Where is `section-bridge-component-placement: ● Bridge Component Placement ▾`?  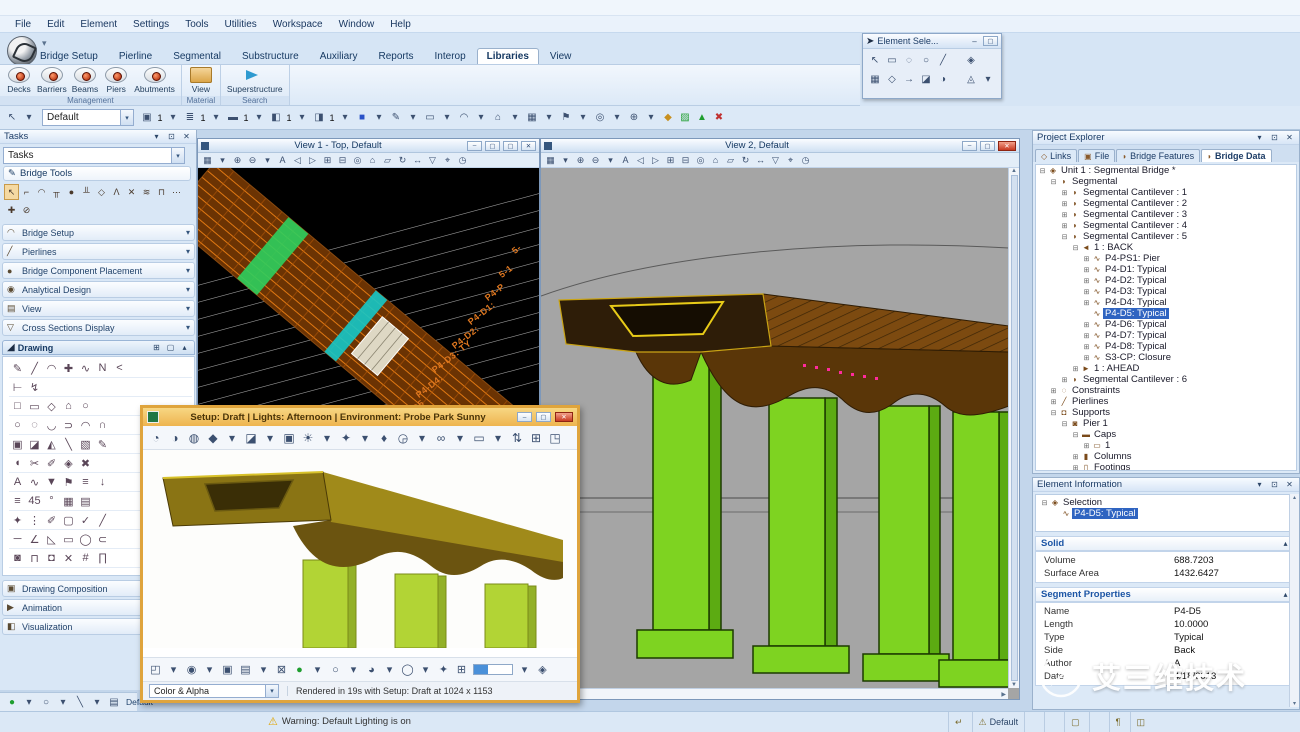
section-bridge-component-placement: ● Bridge Component Placement ▾ is located at coordinates (98, 270).